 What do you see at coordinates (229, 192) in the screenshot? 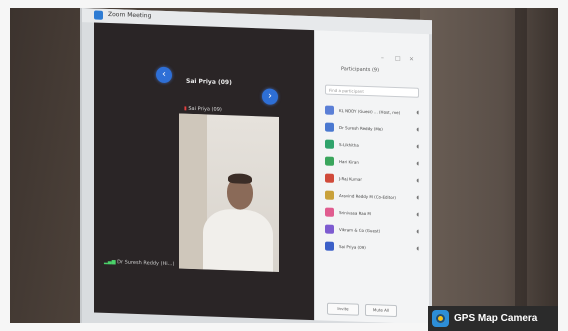
I see `participant-video` at bounding box center [229, 192].